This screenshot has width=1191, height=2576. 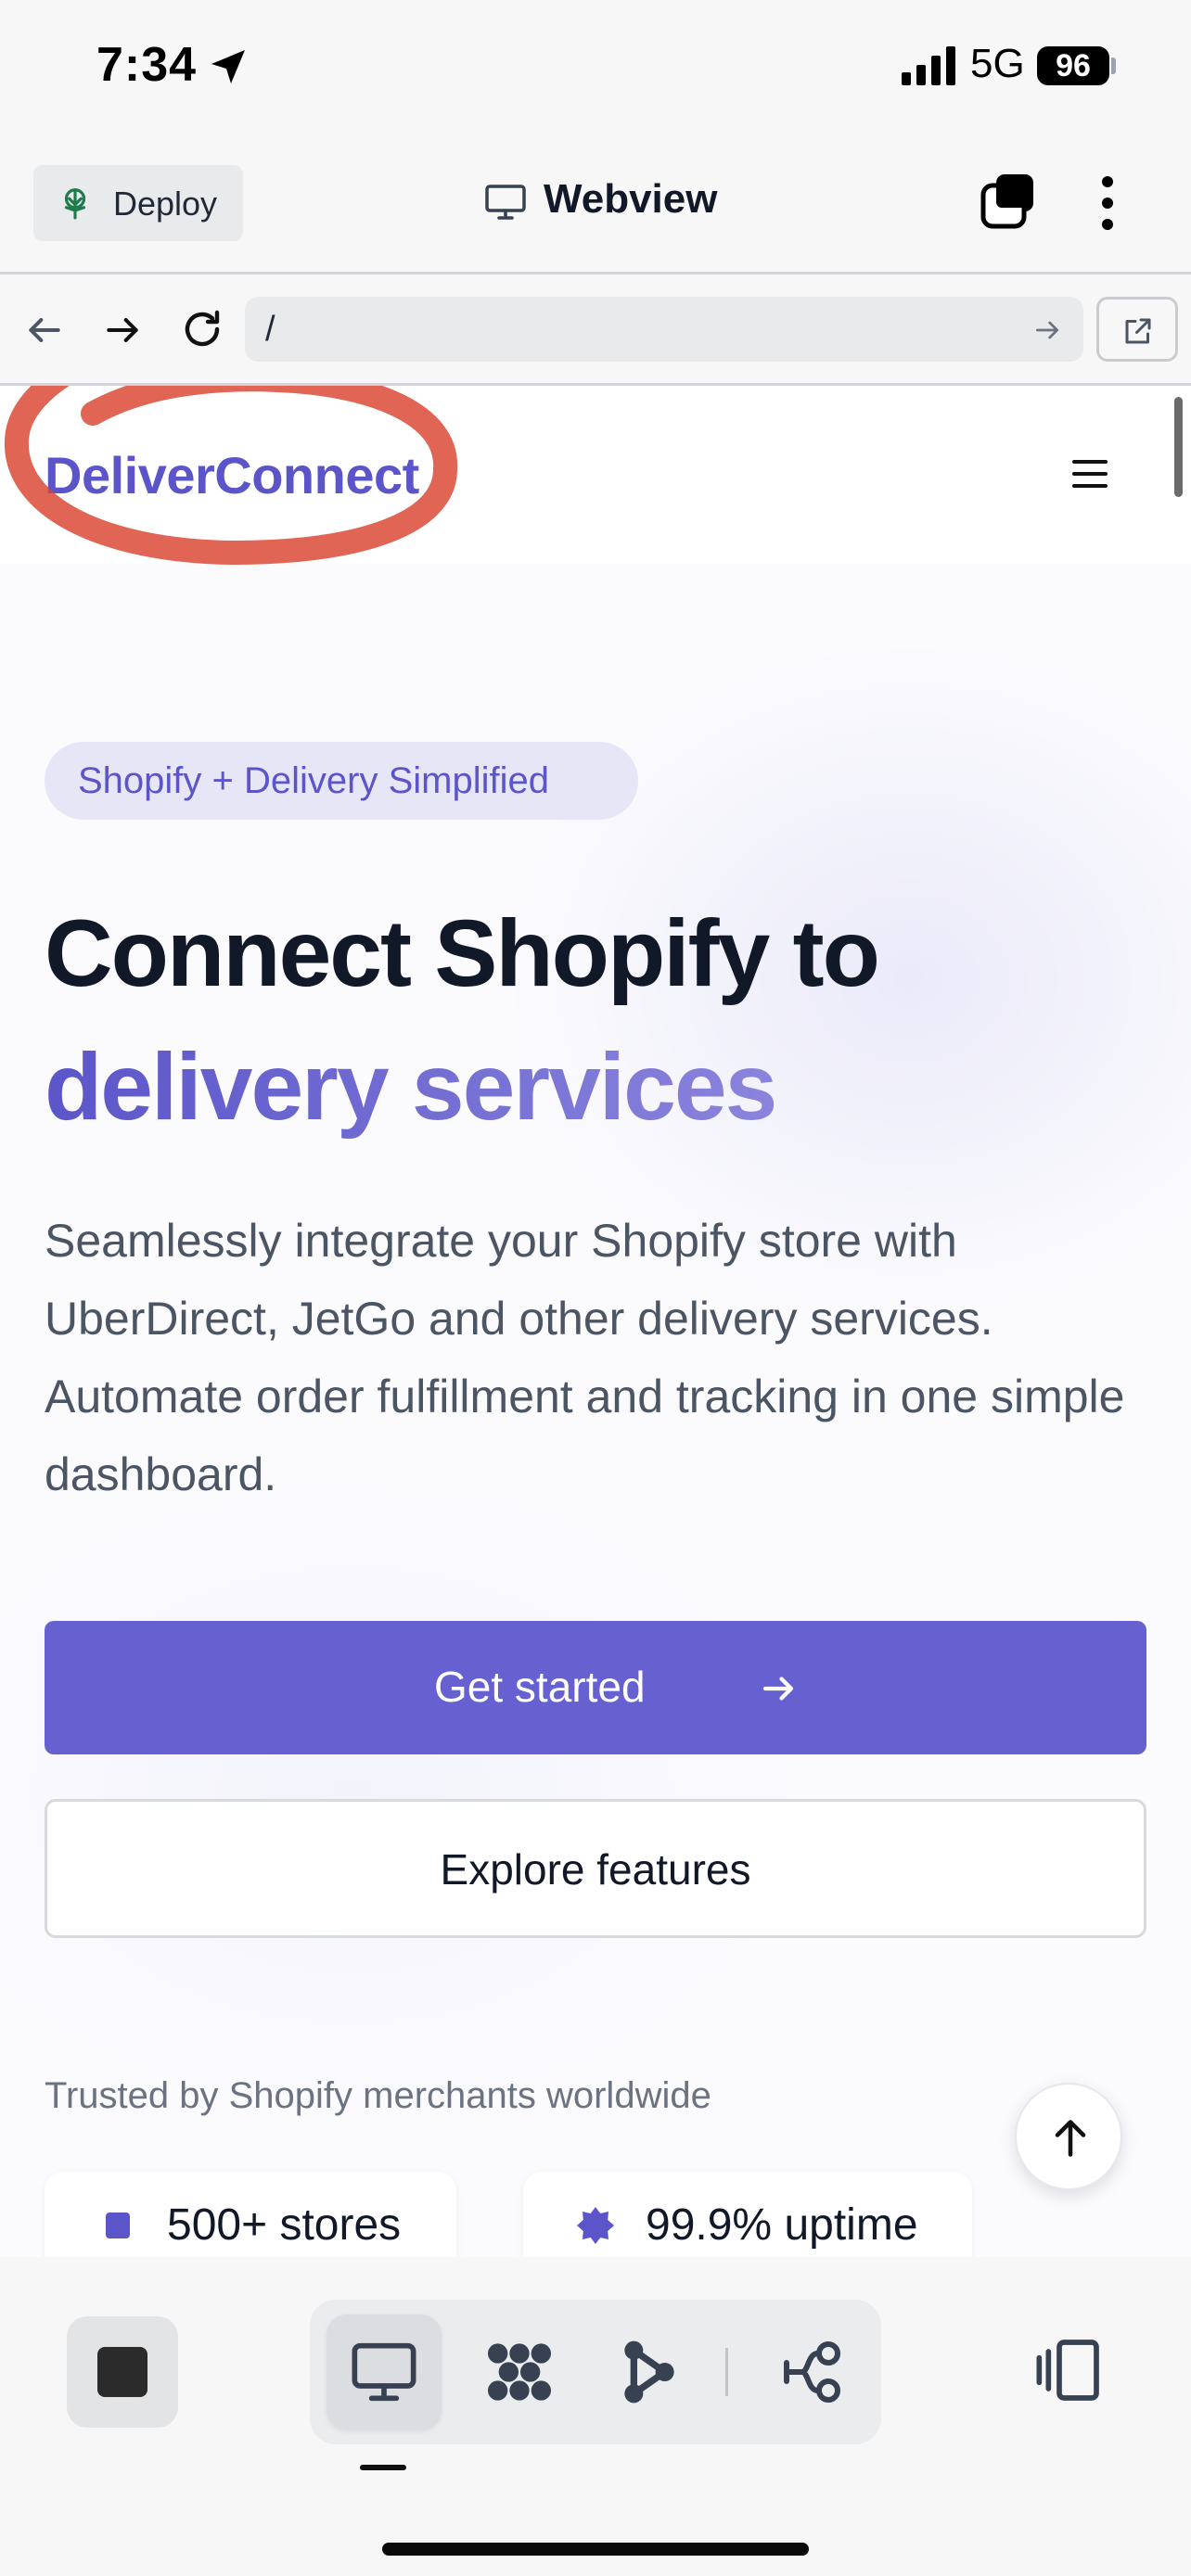 I want to click on status-time: 7:34, so click(x=147, y=65).